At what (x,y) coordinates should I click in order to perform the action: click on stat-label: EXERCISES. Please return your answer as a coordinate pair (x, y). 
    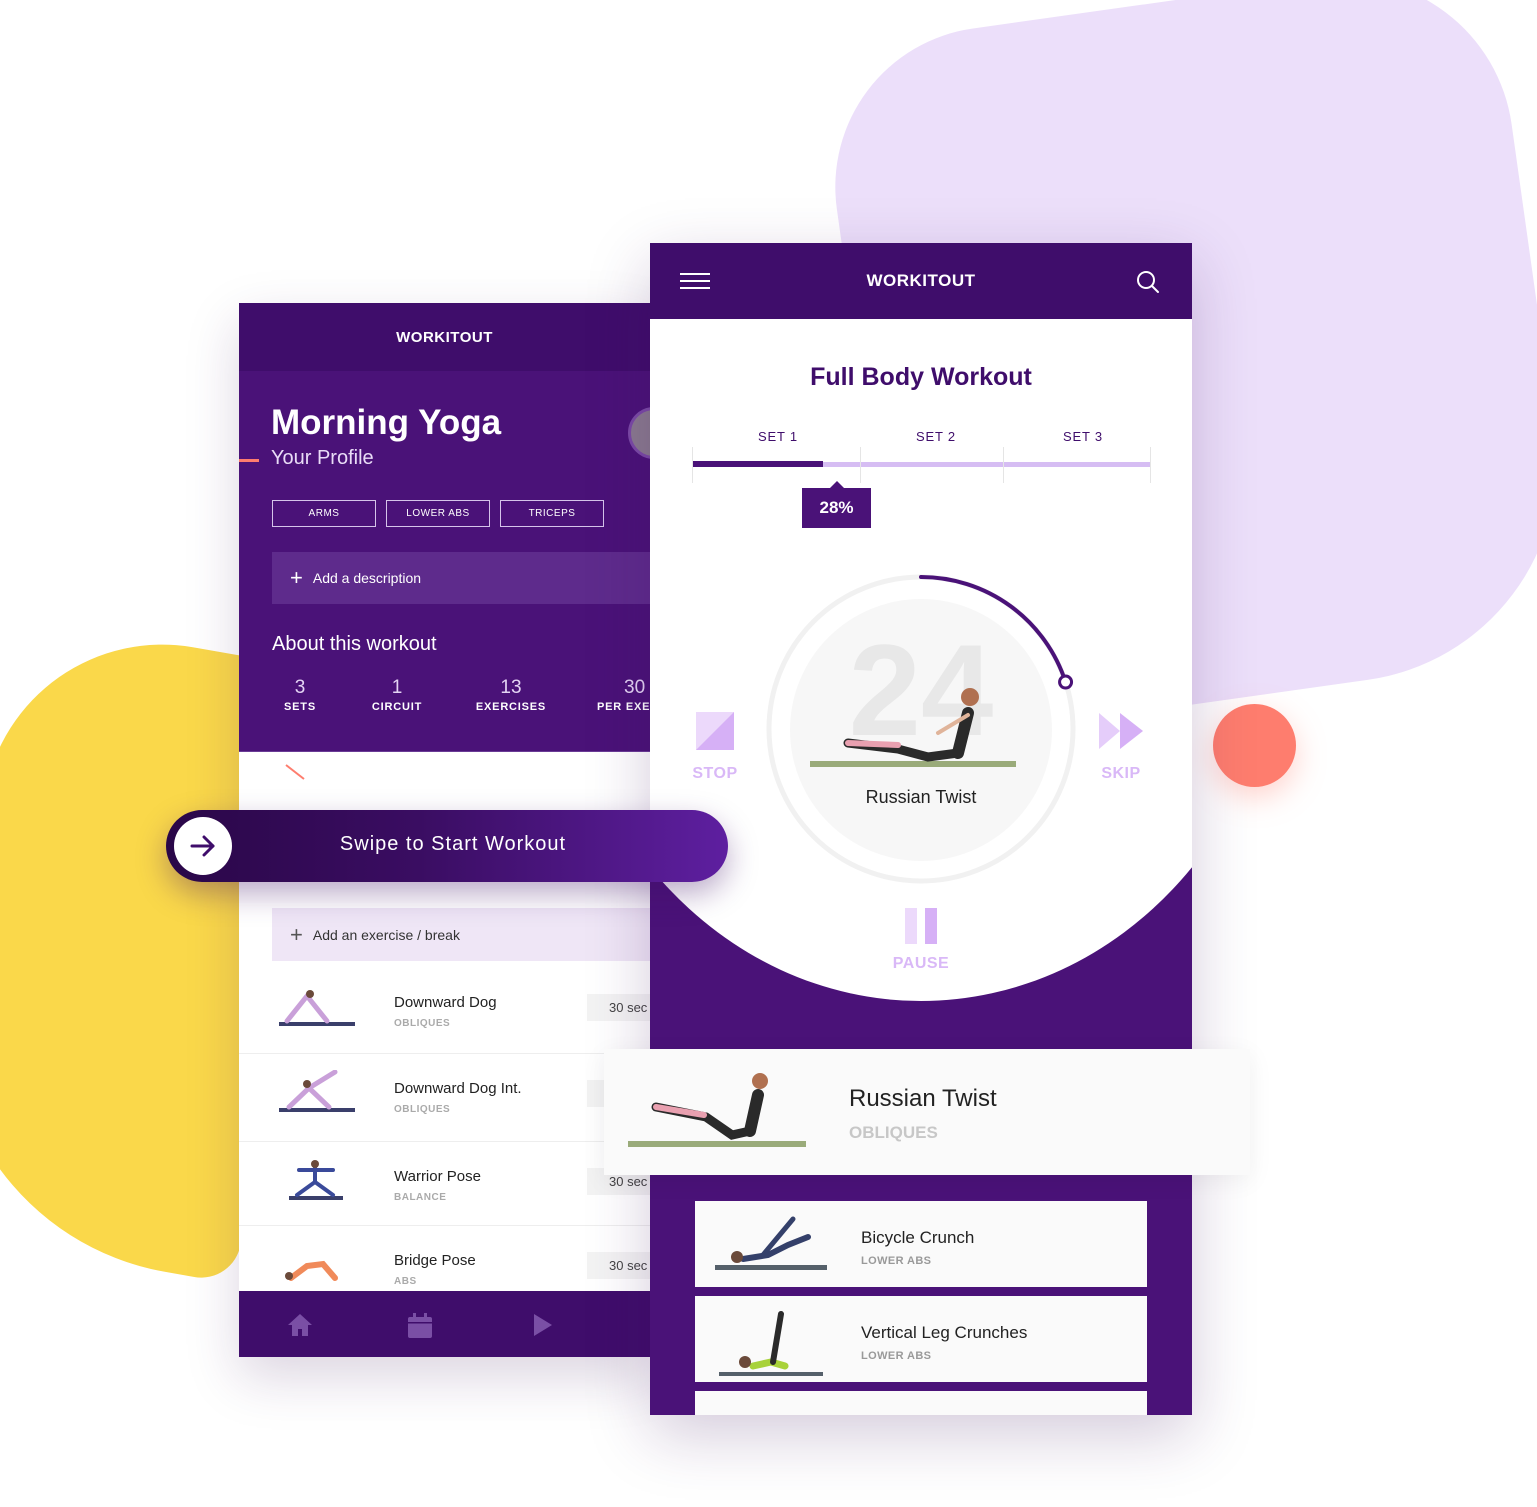
    Looking at the image, I should click on (511, 707).